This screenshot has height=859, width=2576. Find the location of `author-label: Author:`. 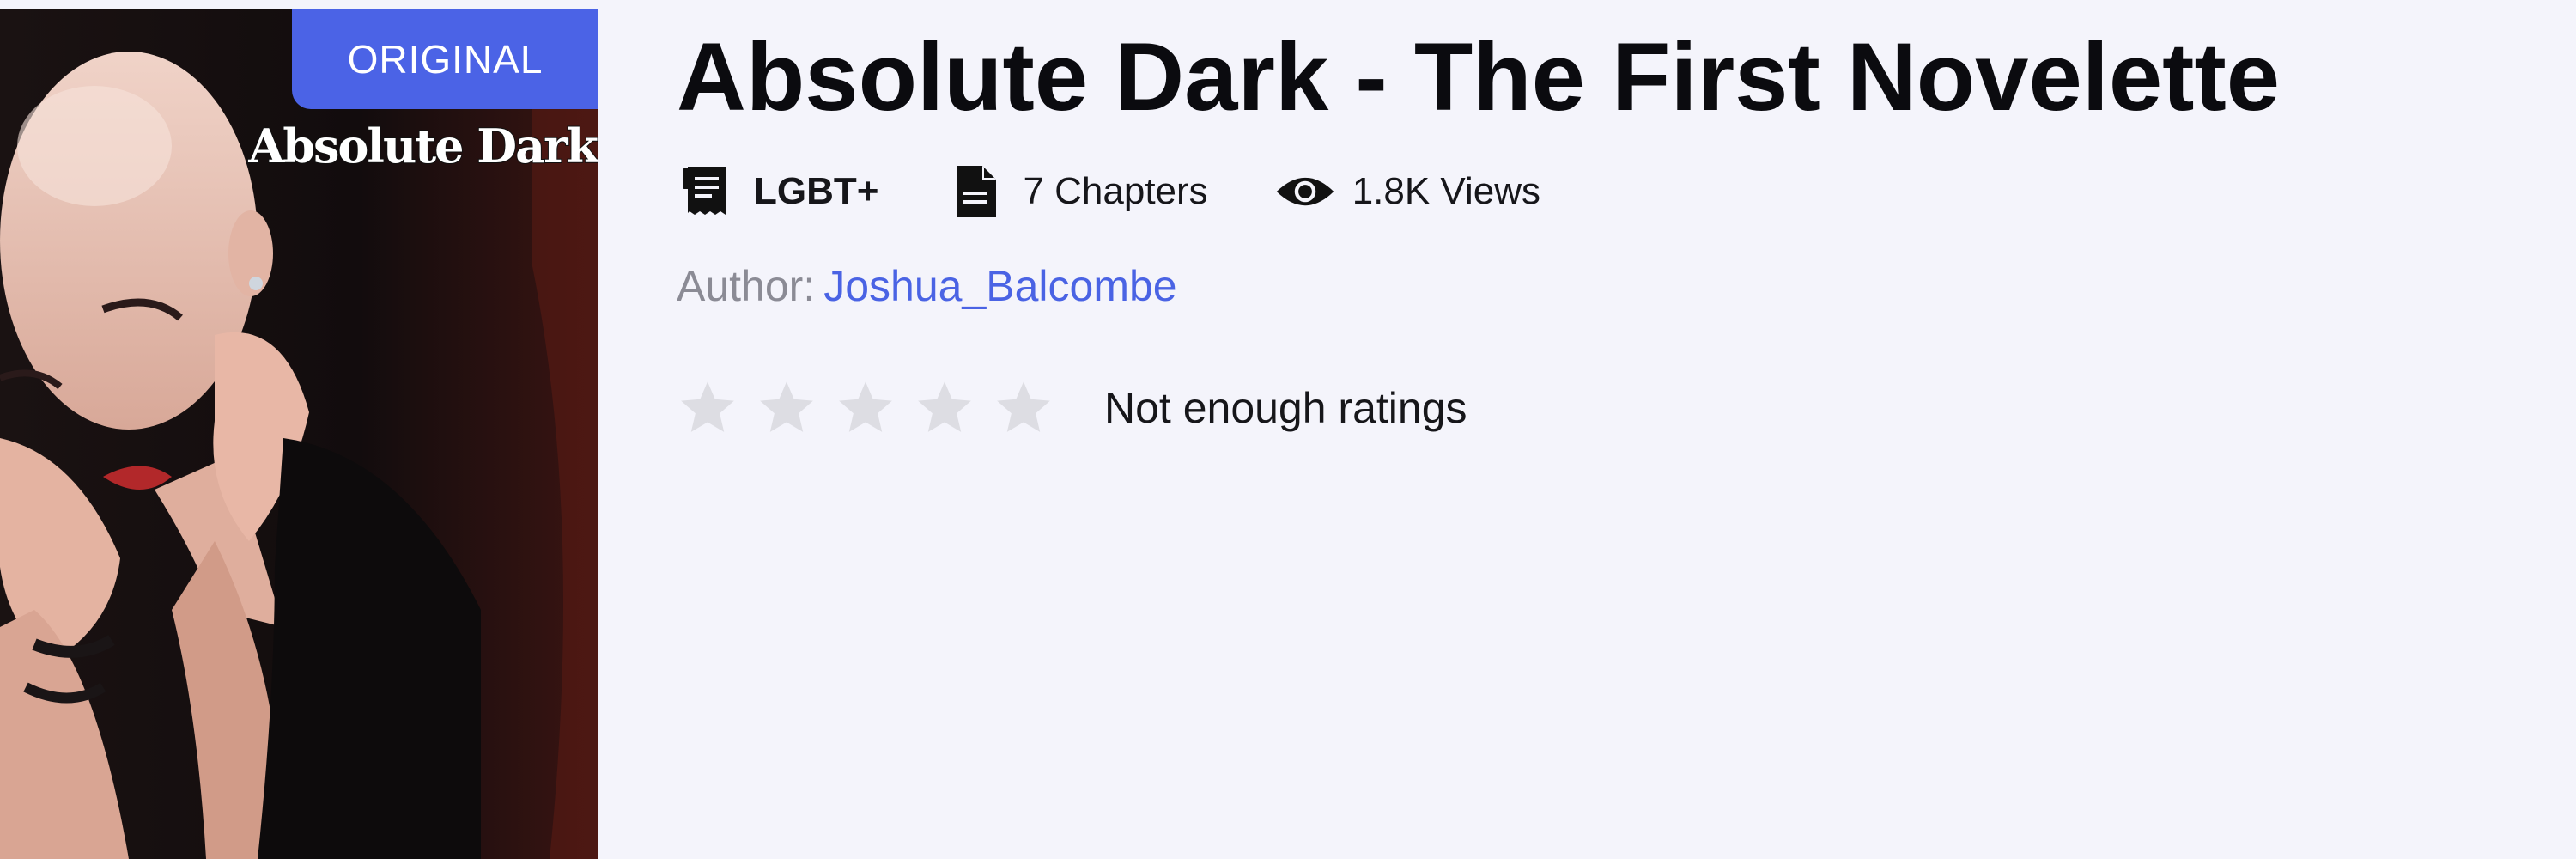

author-label: Author: is located at coordinates (746, 286).